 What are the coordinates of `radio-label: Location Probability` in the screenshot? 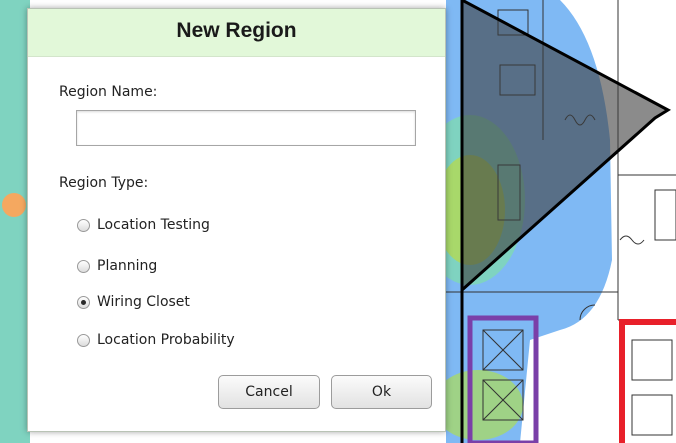 It's located at (166, 340).